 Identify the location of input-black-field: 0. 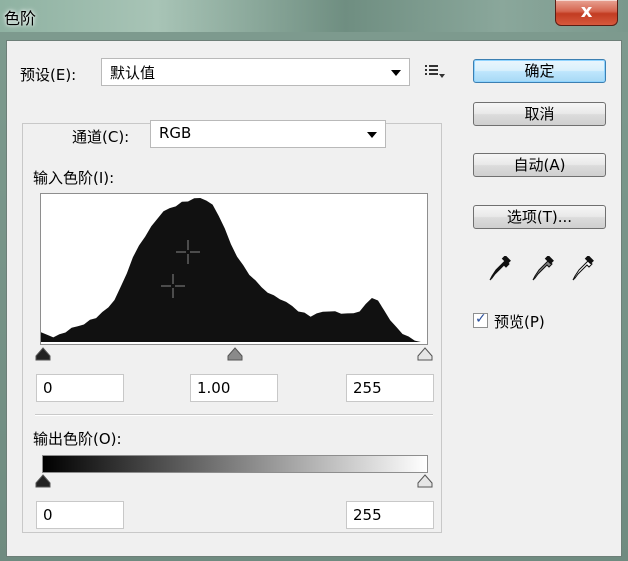
(80, 388).